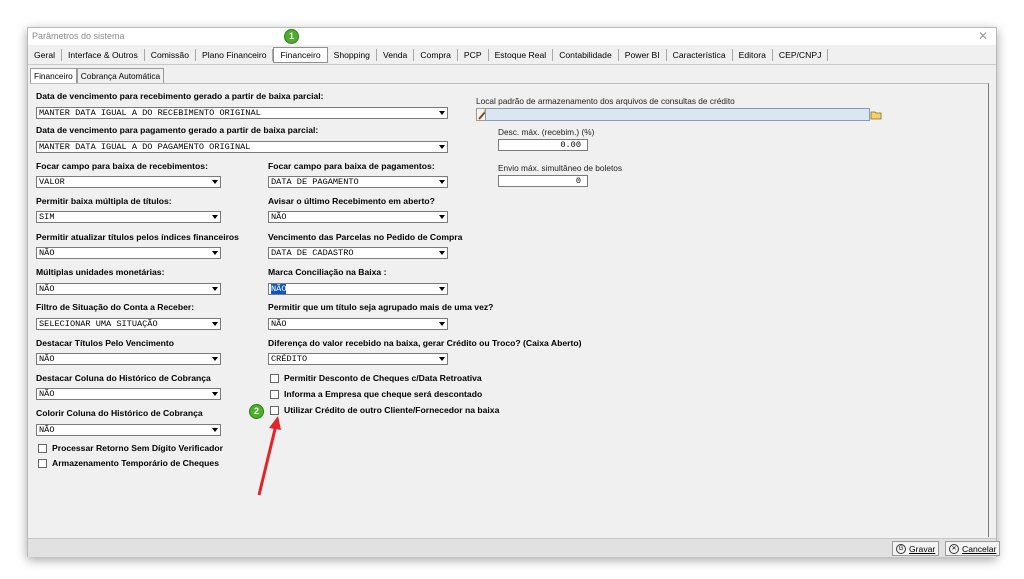  I want to click on envio-label: Envio máx. simultâneo de boletos, so click(560, 168).